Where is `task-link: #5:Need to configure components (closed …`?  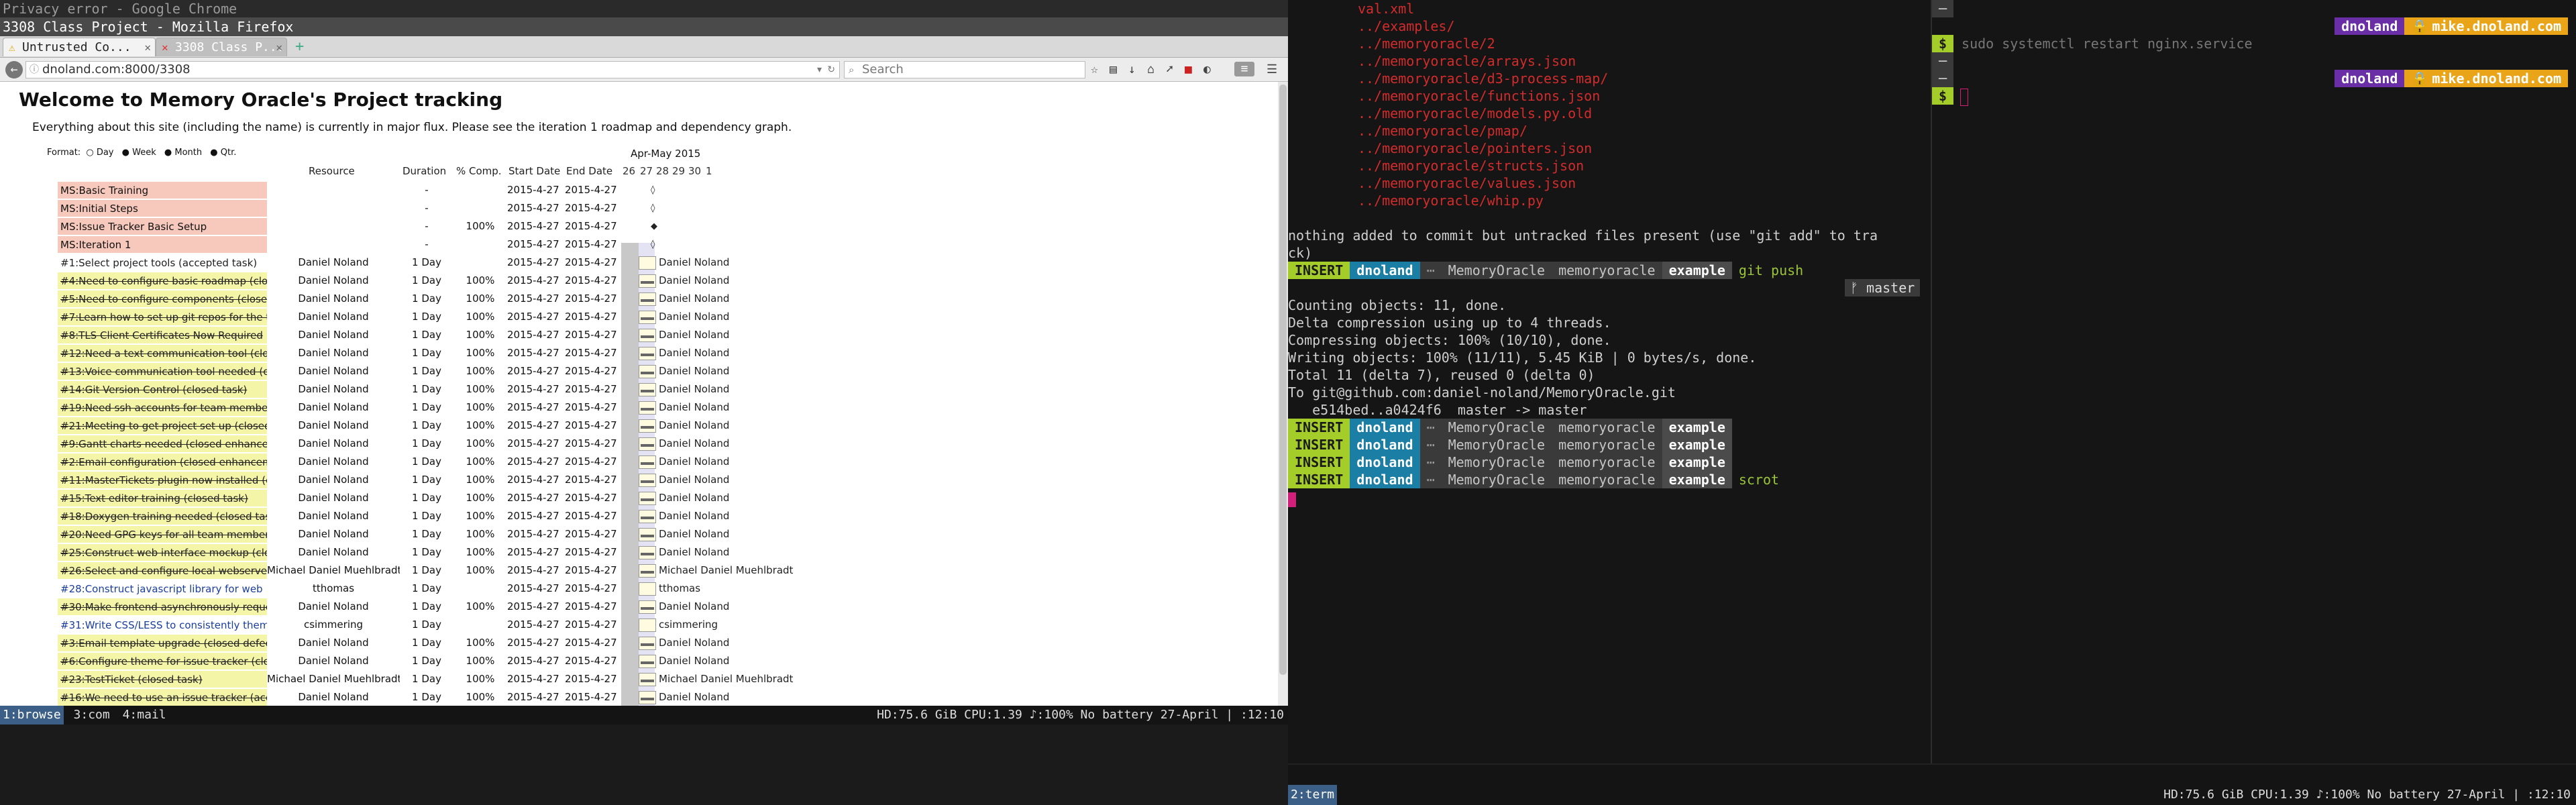 task-link: #5:Need to configure components (closed … is located at coordinates (162, 298).